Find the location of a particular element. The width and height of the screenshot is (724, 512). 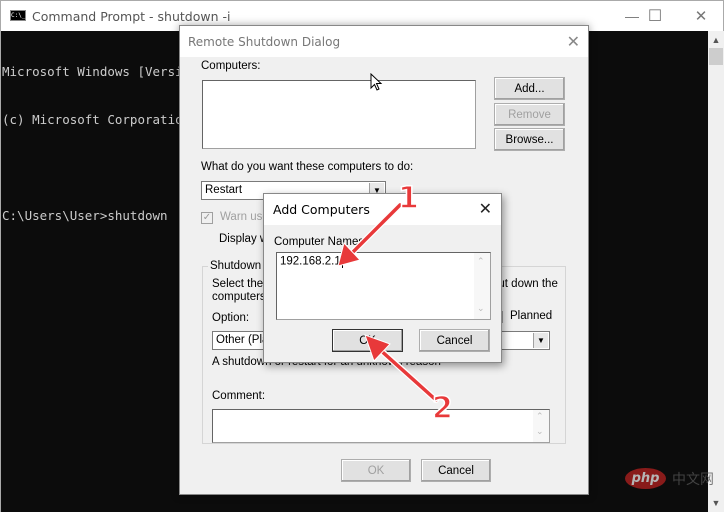

close-icon: ✕ is located at coordinates (701, 16).